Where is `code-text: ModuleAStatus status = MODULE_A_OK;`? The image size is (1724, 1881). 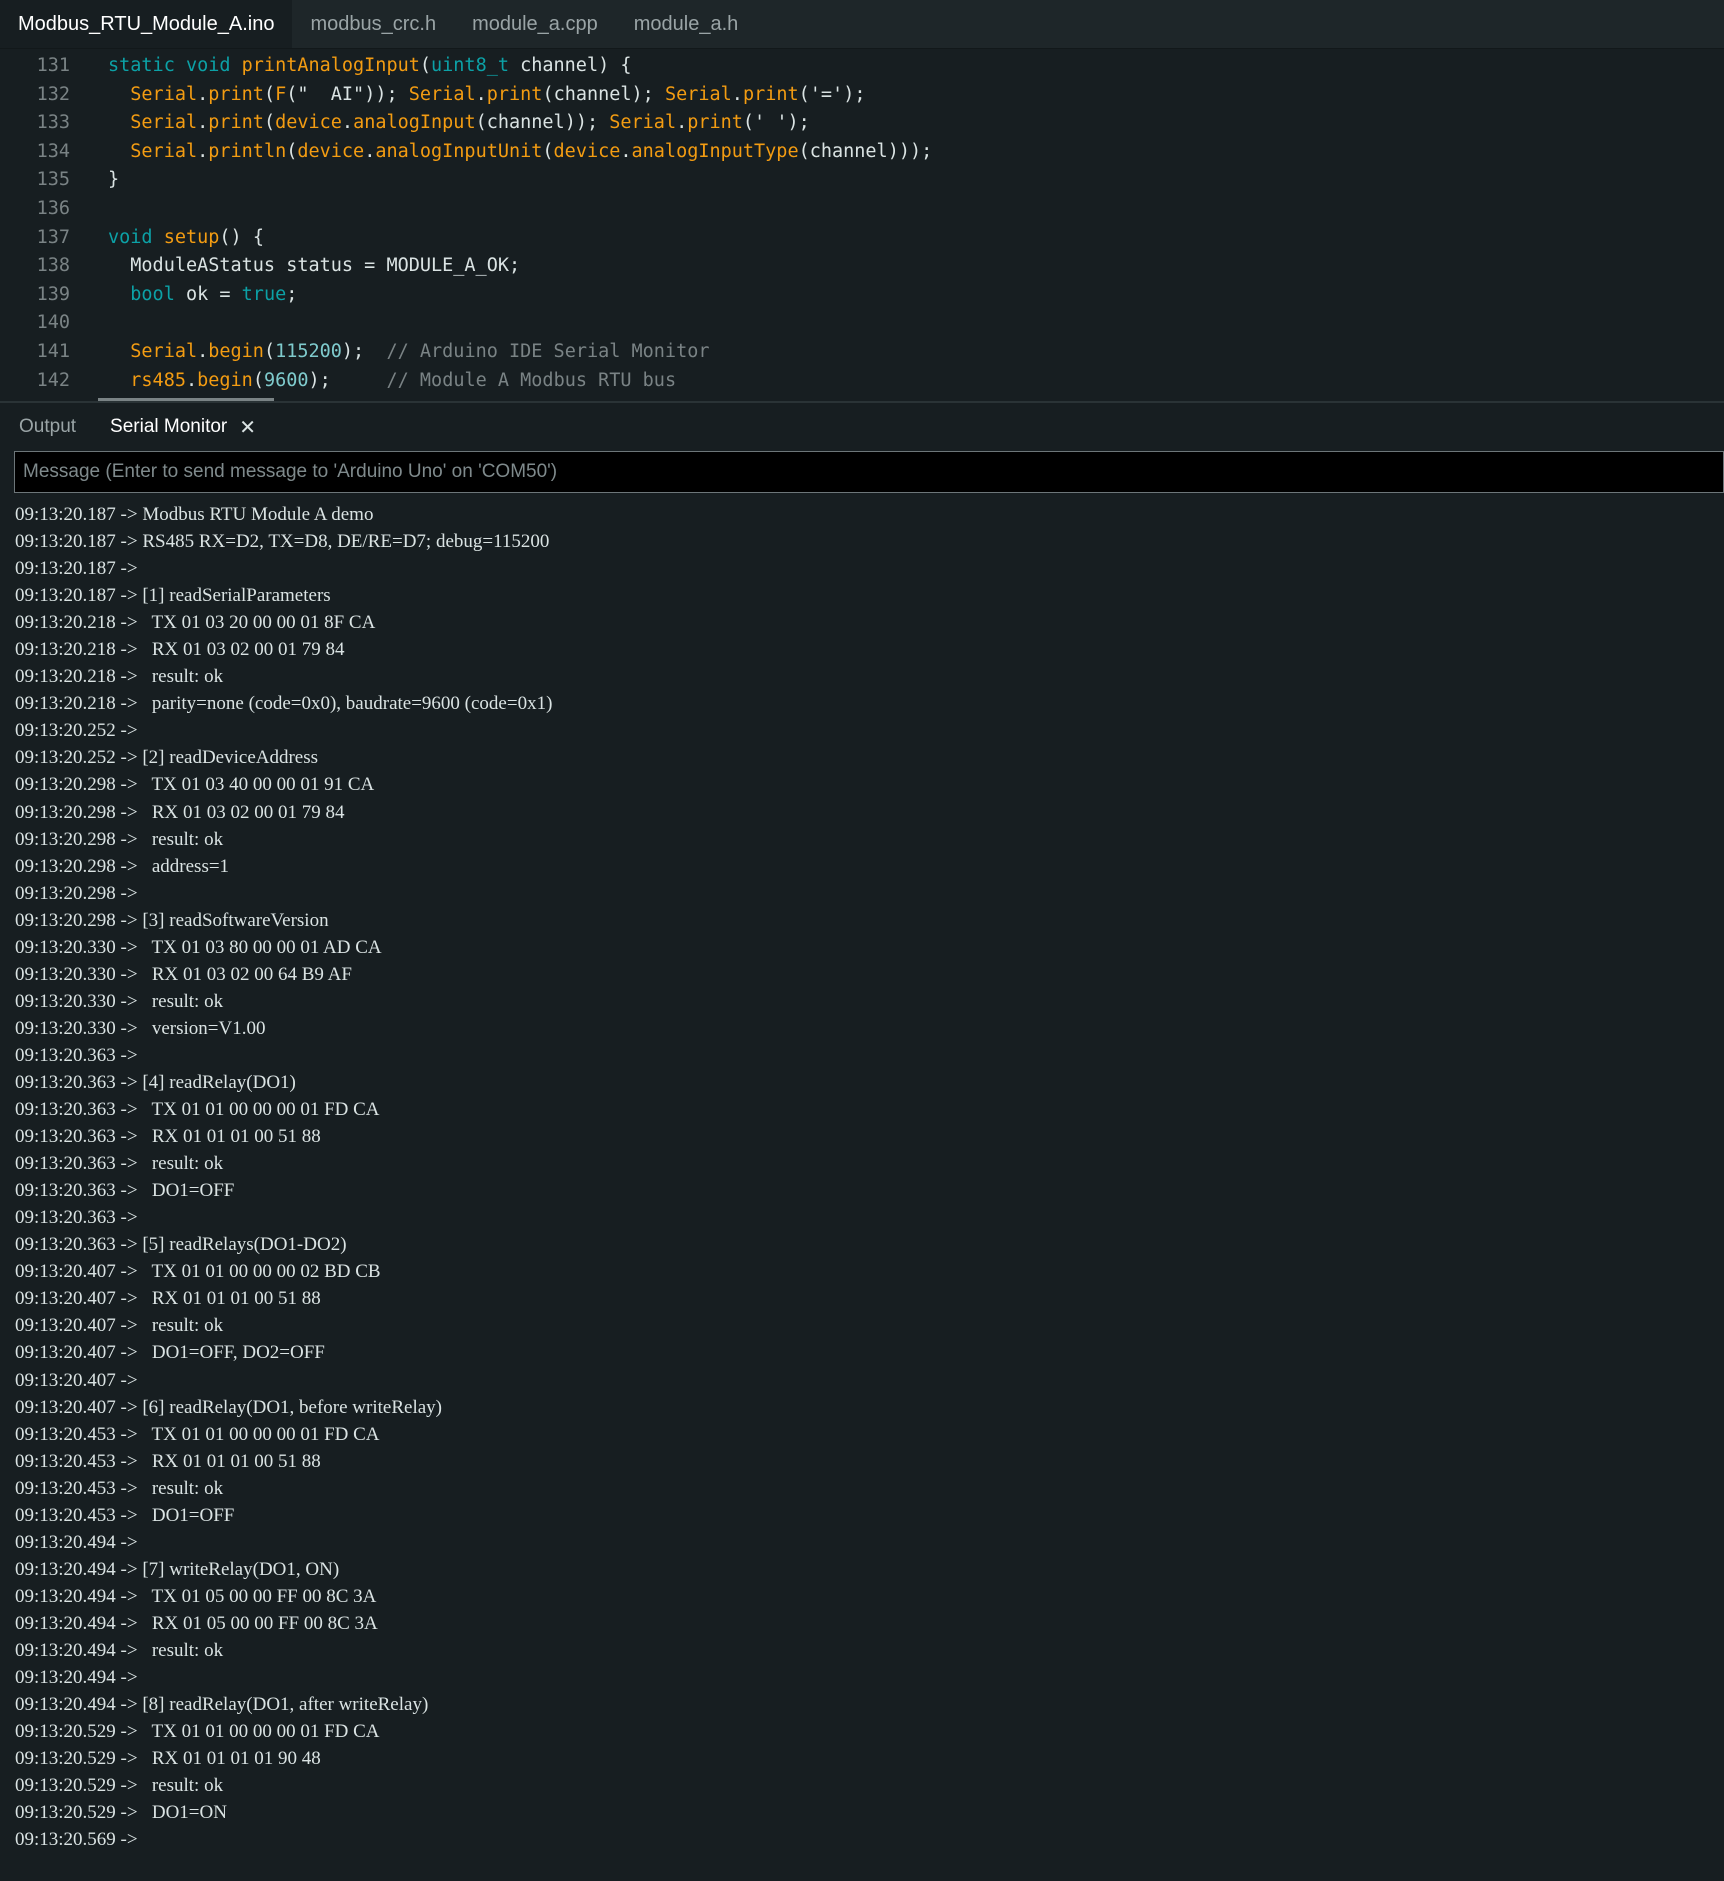
code-text: ModuleAStatus status = MODULE_A_OK; is located at coordinates (314, 266).